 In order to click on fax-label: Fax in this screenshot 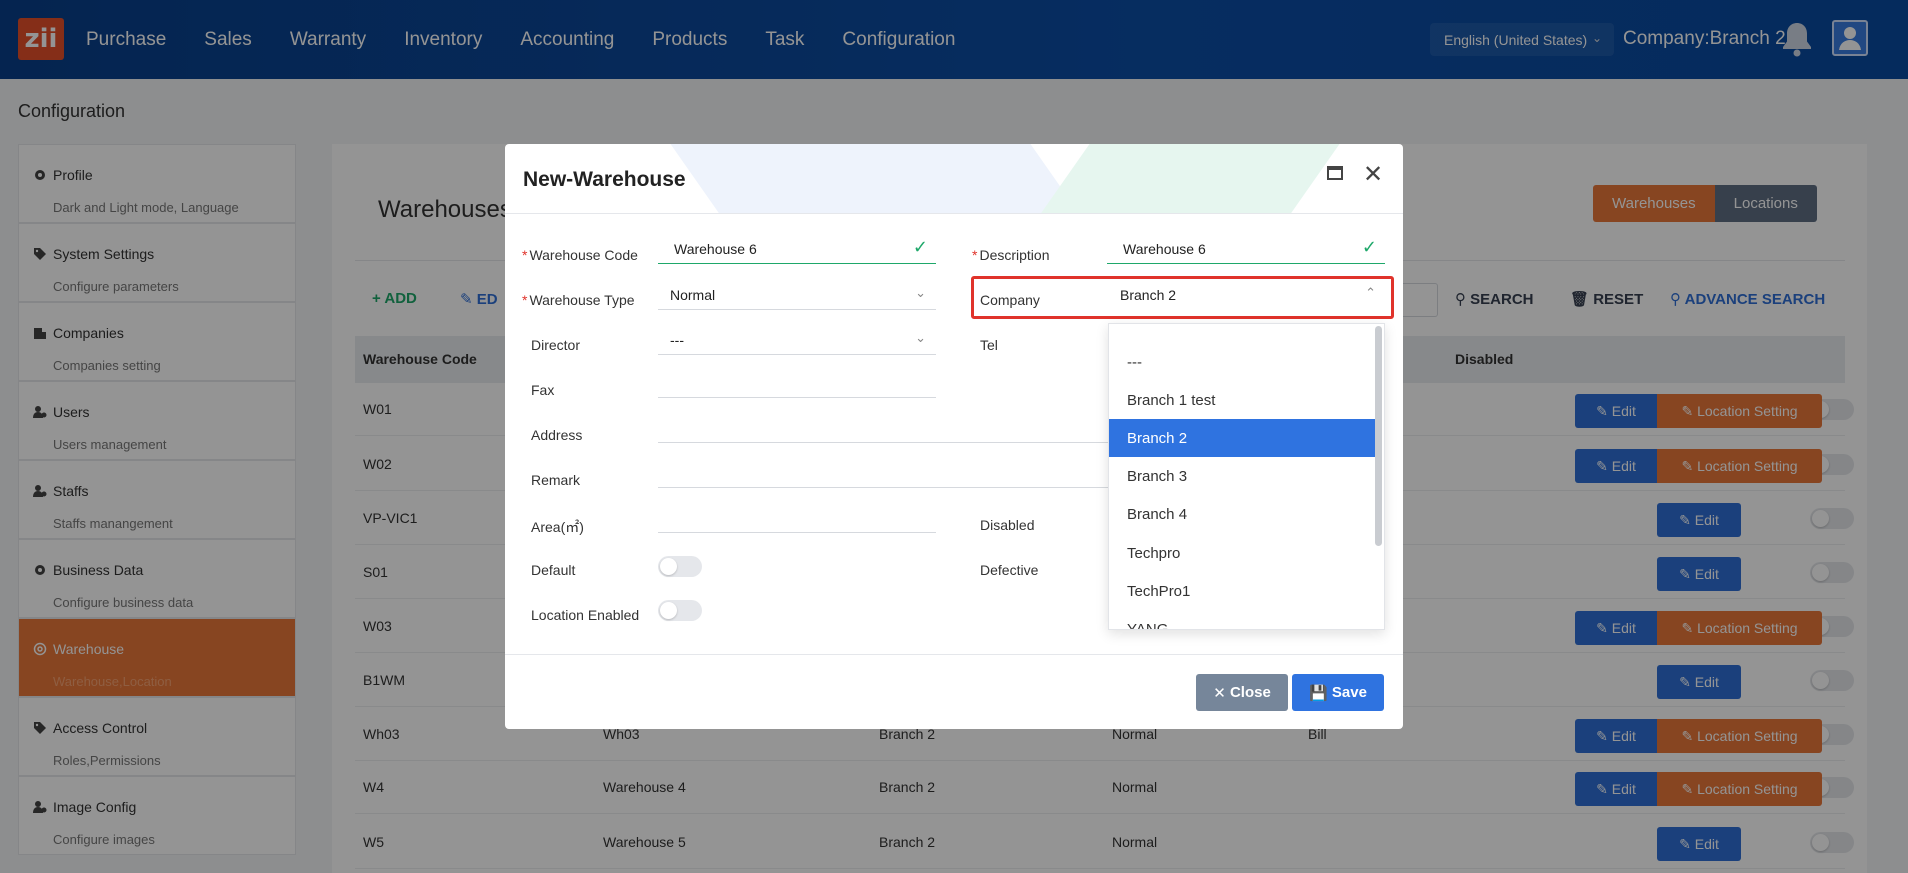, I will do `click(543, 390)`.